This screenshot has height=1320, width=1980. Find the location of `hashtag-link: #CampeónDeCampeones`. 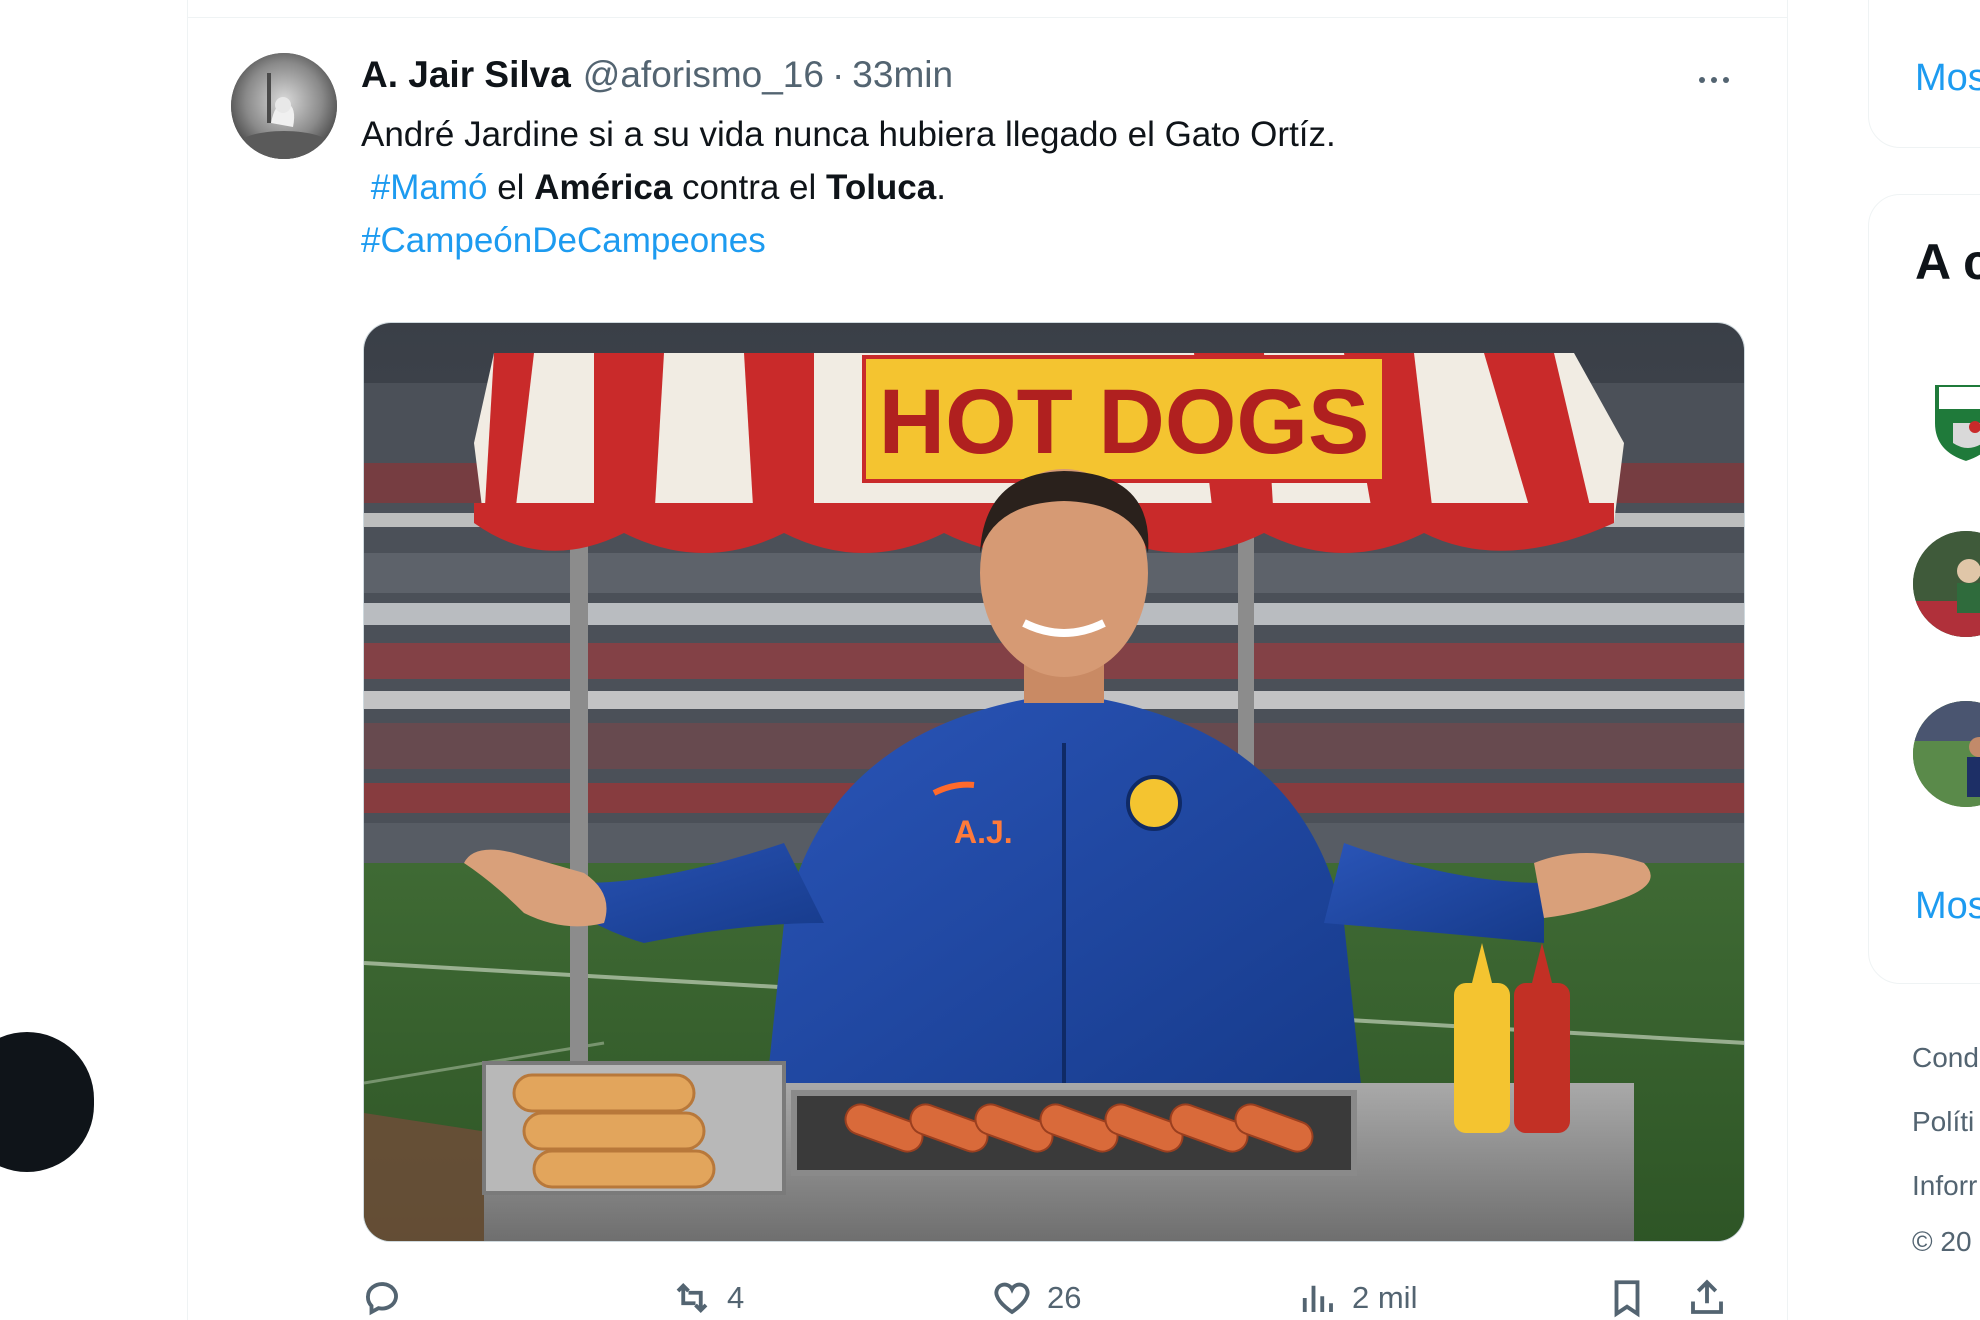

hashtag-link: #CampeónDeCampeones is located at coordinates (563, 240).